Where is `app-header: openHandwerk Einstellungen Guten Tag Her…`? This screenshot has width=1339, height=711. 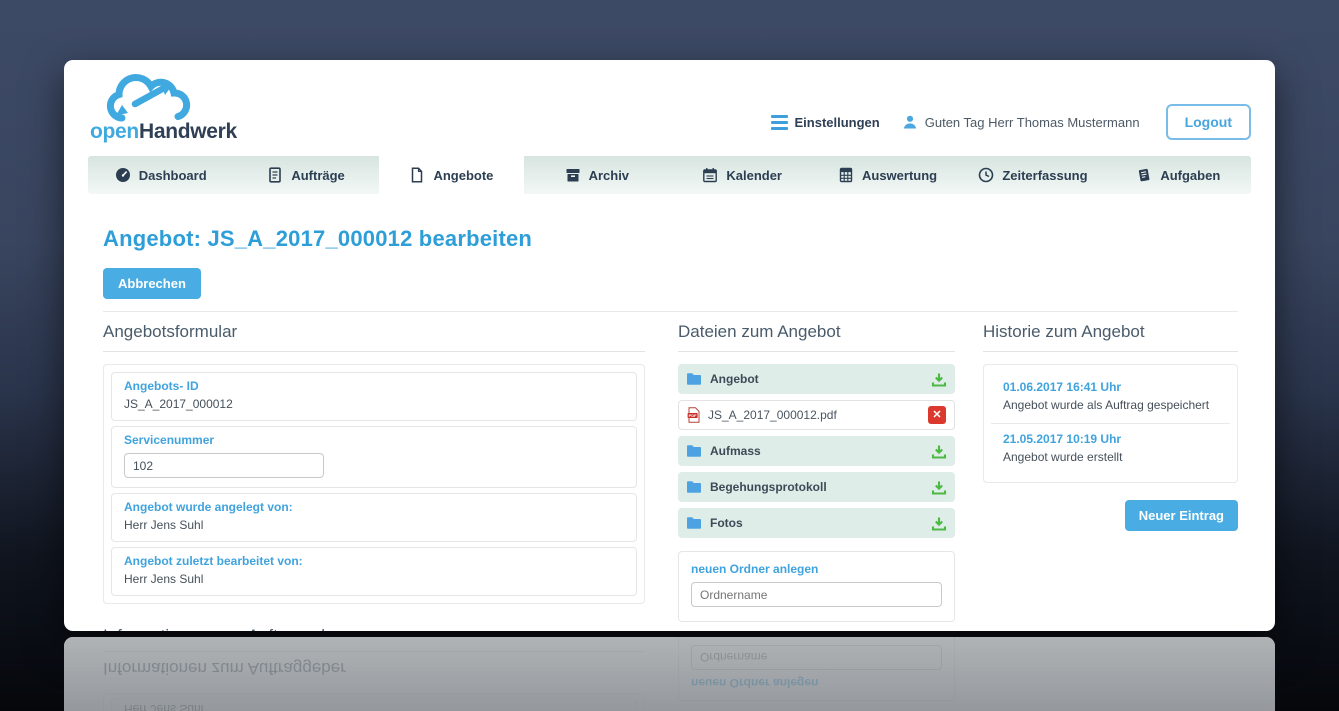 app-header: openHandwerk Einstellungen Guten Tag Her… is located at coordinates (669, 106).